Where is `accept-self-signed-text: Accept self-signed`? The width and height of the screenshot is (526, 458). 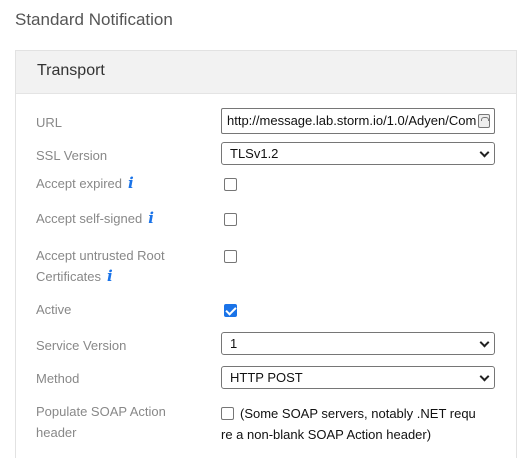
accept-self-signed-text: Accept self-signed is located at coordinates (89, 218).